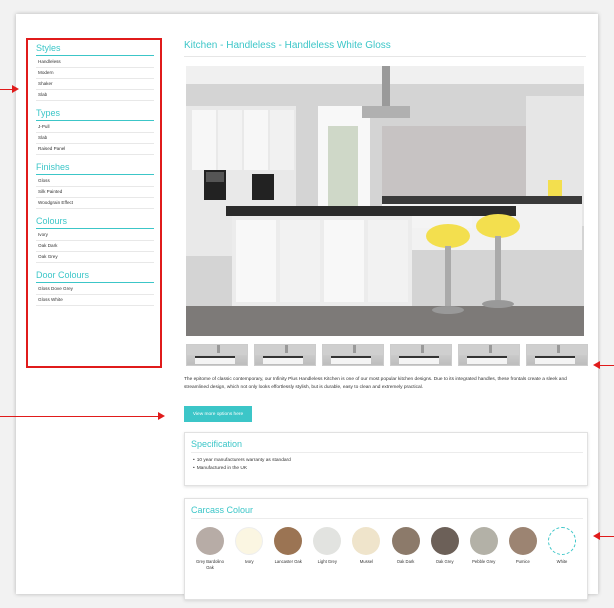 The width and height of the screenshot is (614, 608). I want to click on filter-item-woodgrain-effect: Woodgrain Effect, so click(95, 203).